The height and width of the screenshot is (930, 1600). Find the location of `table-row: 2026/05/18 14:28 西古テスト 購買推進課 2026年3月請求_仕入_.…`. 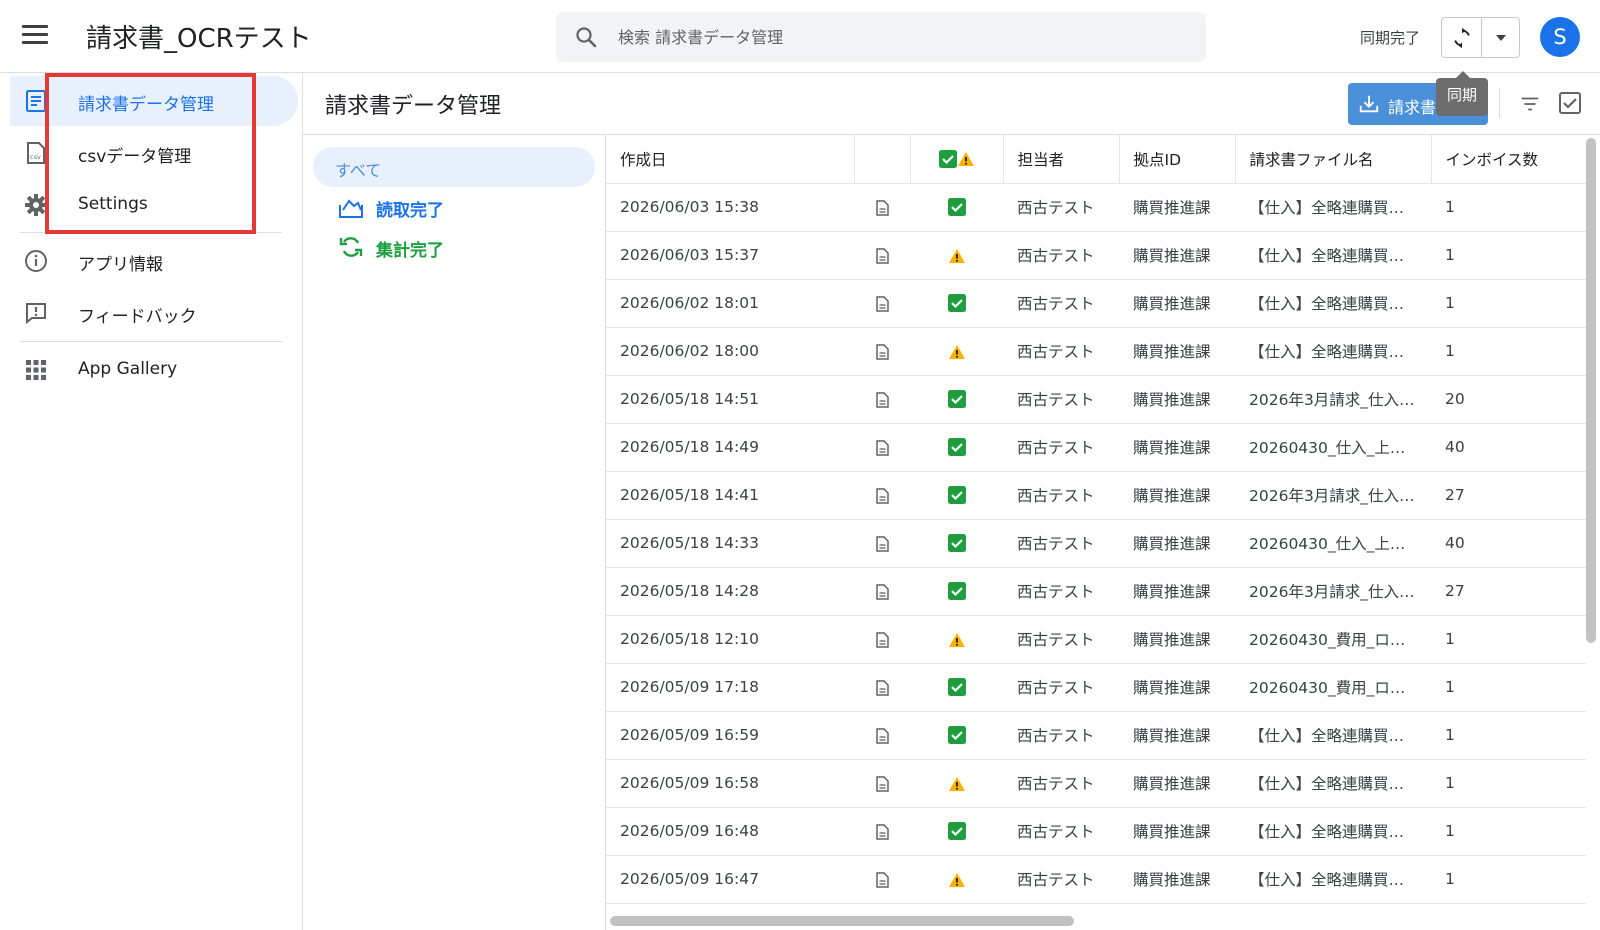

table-row: 2026/05/18 14:28 西古テスト 購買推進課 2026年3月請求_仕入_.… is located at coordinates (1096, 591).